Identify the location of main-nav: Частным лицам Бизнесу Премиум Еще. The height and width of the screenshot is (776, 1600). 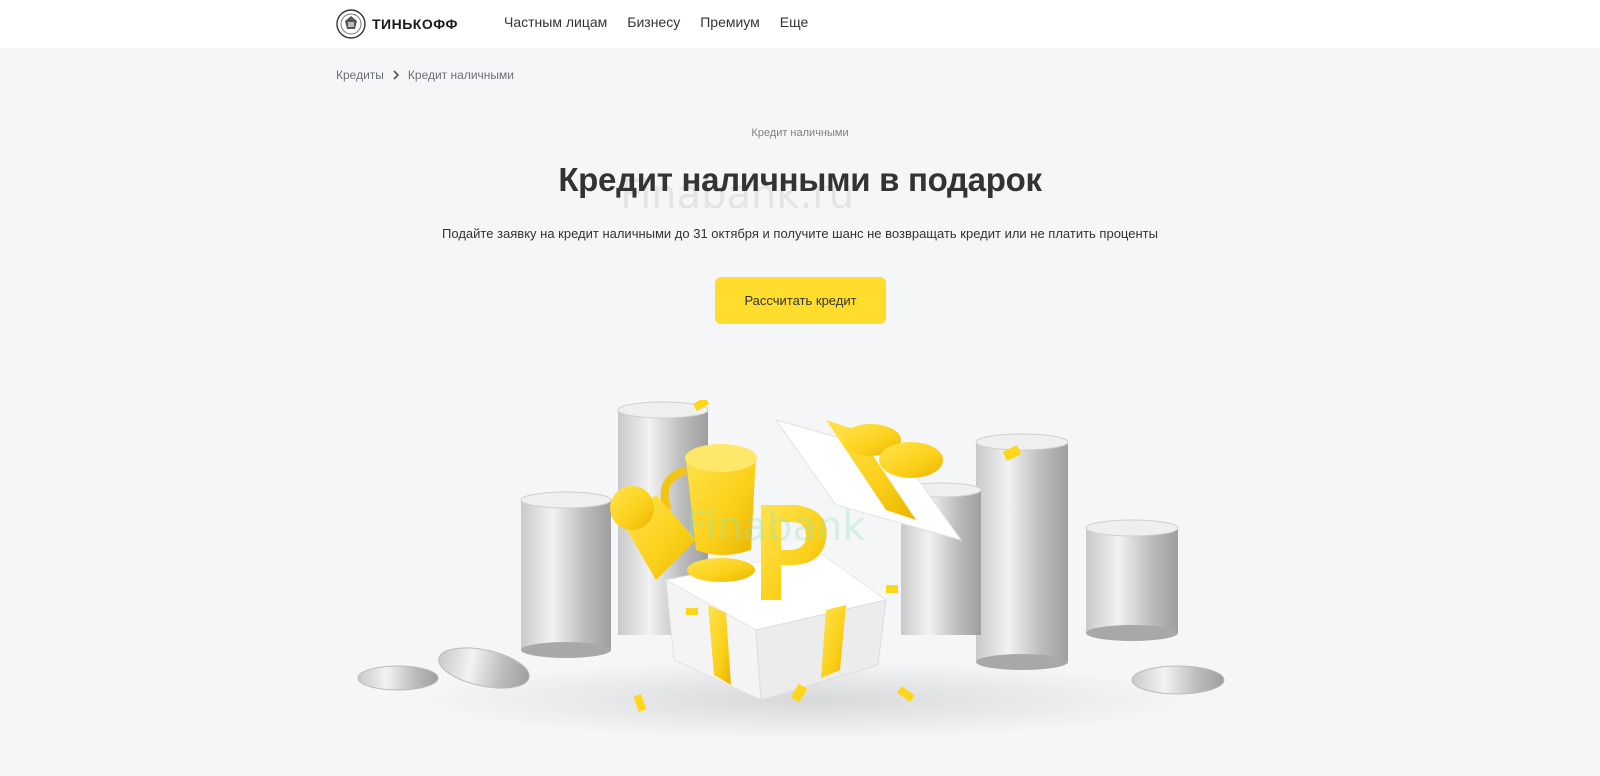
(666, 22).